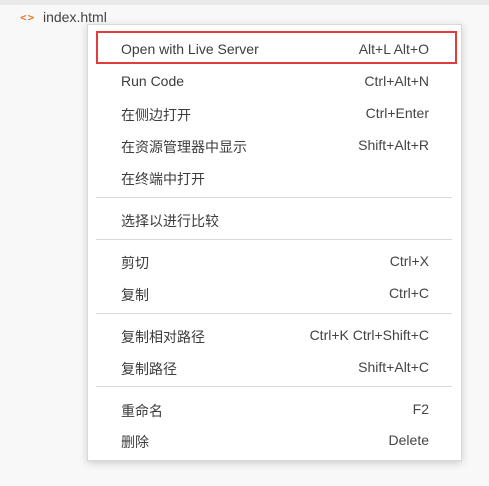 This screenshot has width=489, height=486. I want to click on menu-item-label: 在资源管理器中显示, so click(184, 147).